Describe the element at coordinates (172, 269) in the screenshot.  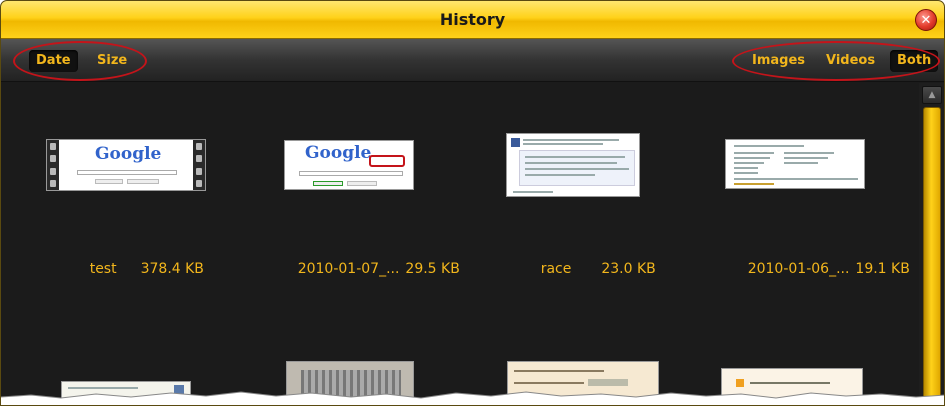
I see `item-size: 378.4 KB` at that location.